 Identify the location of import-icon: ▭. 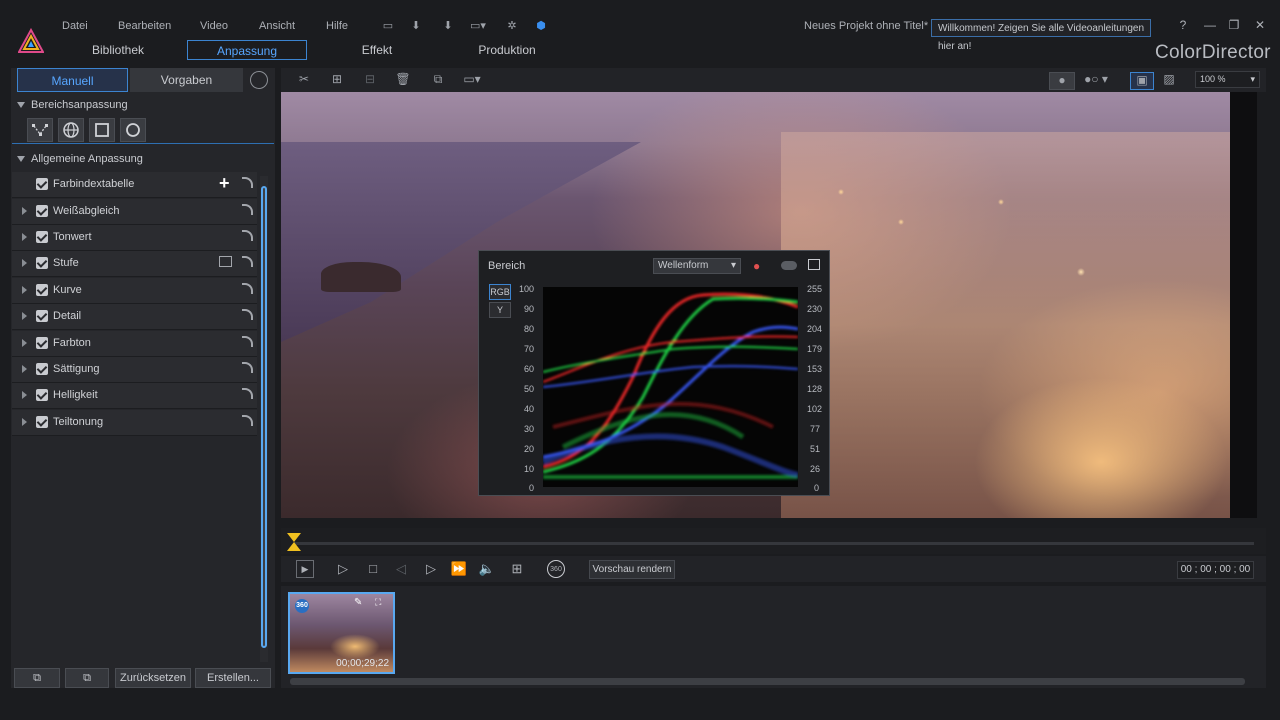
(388, 26).